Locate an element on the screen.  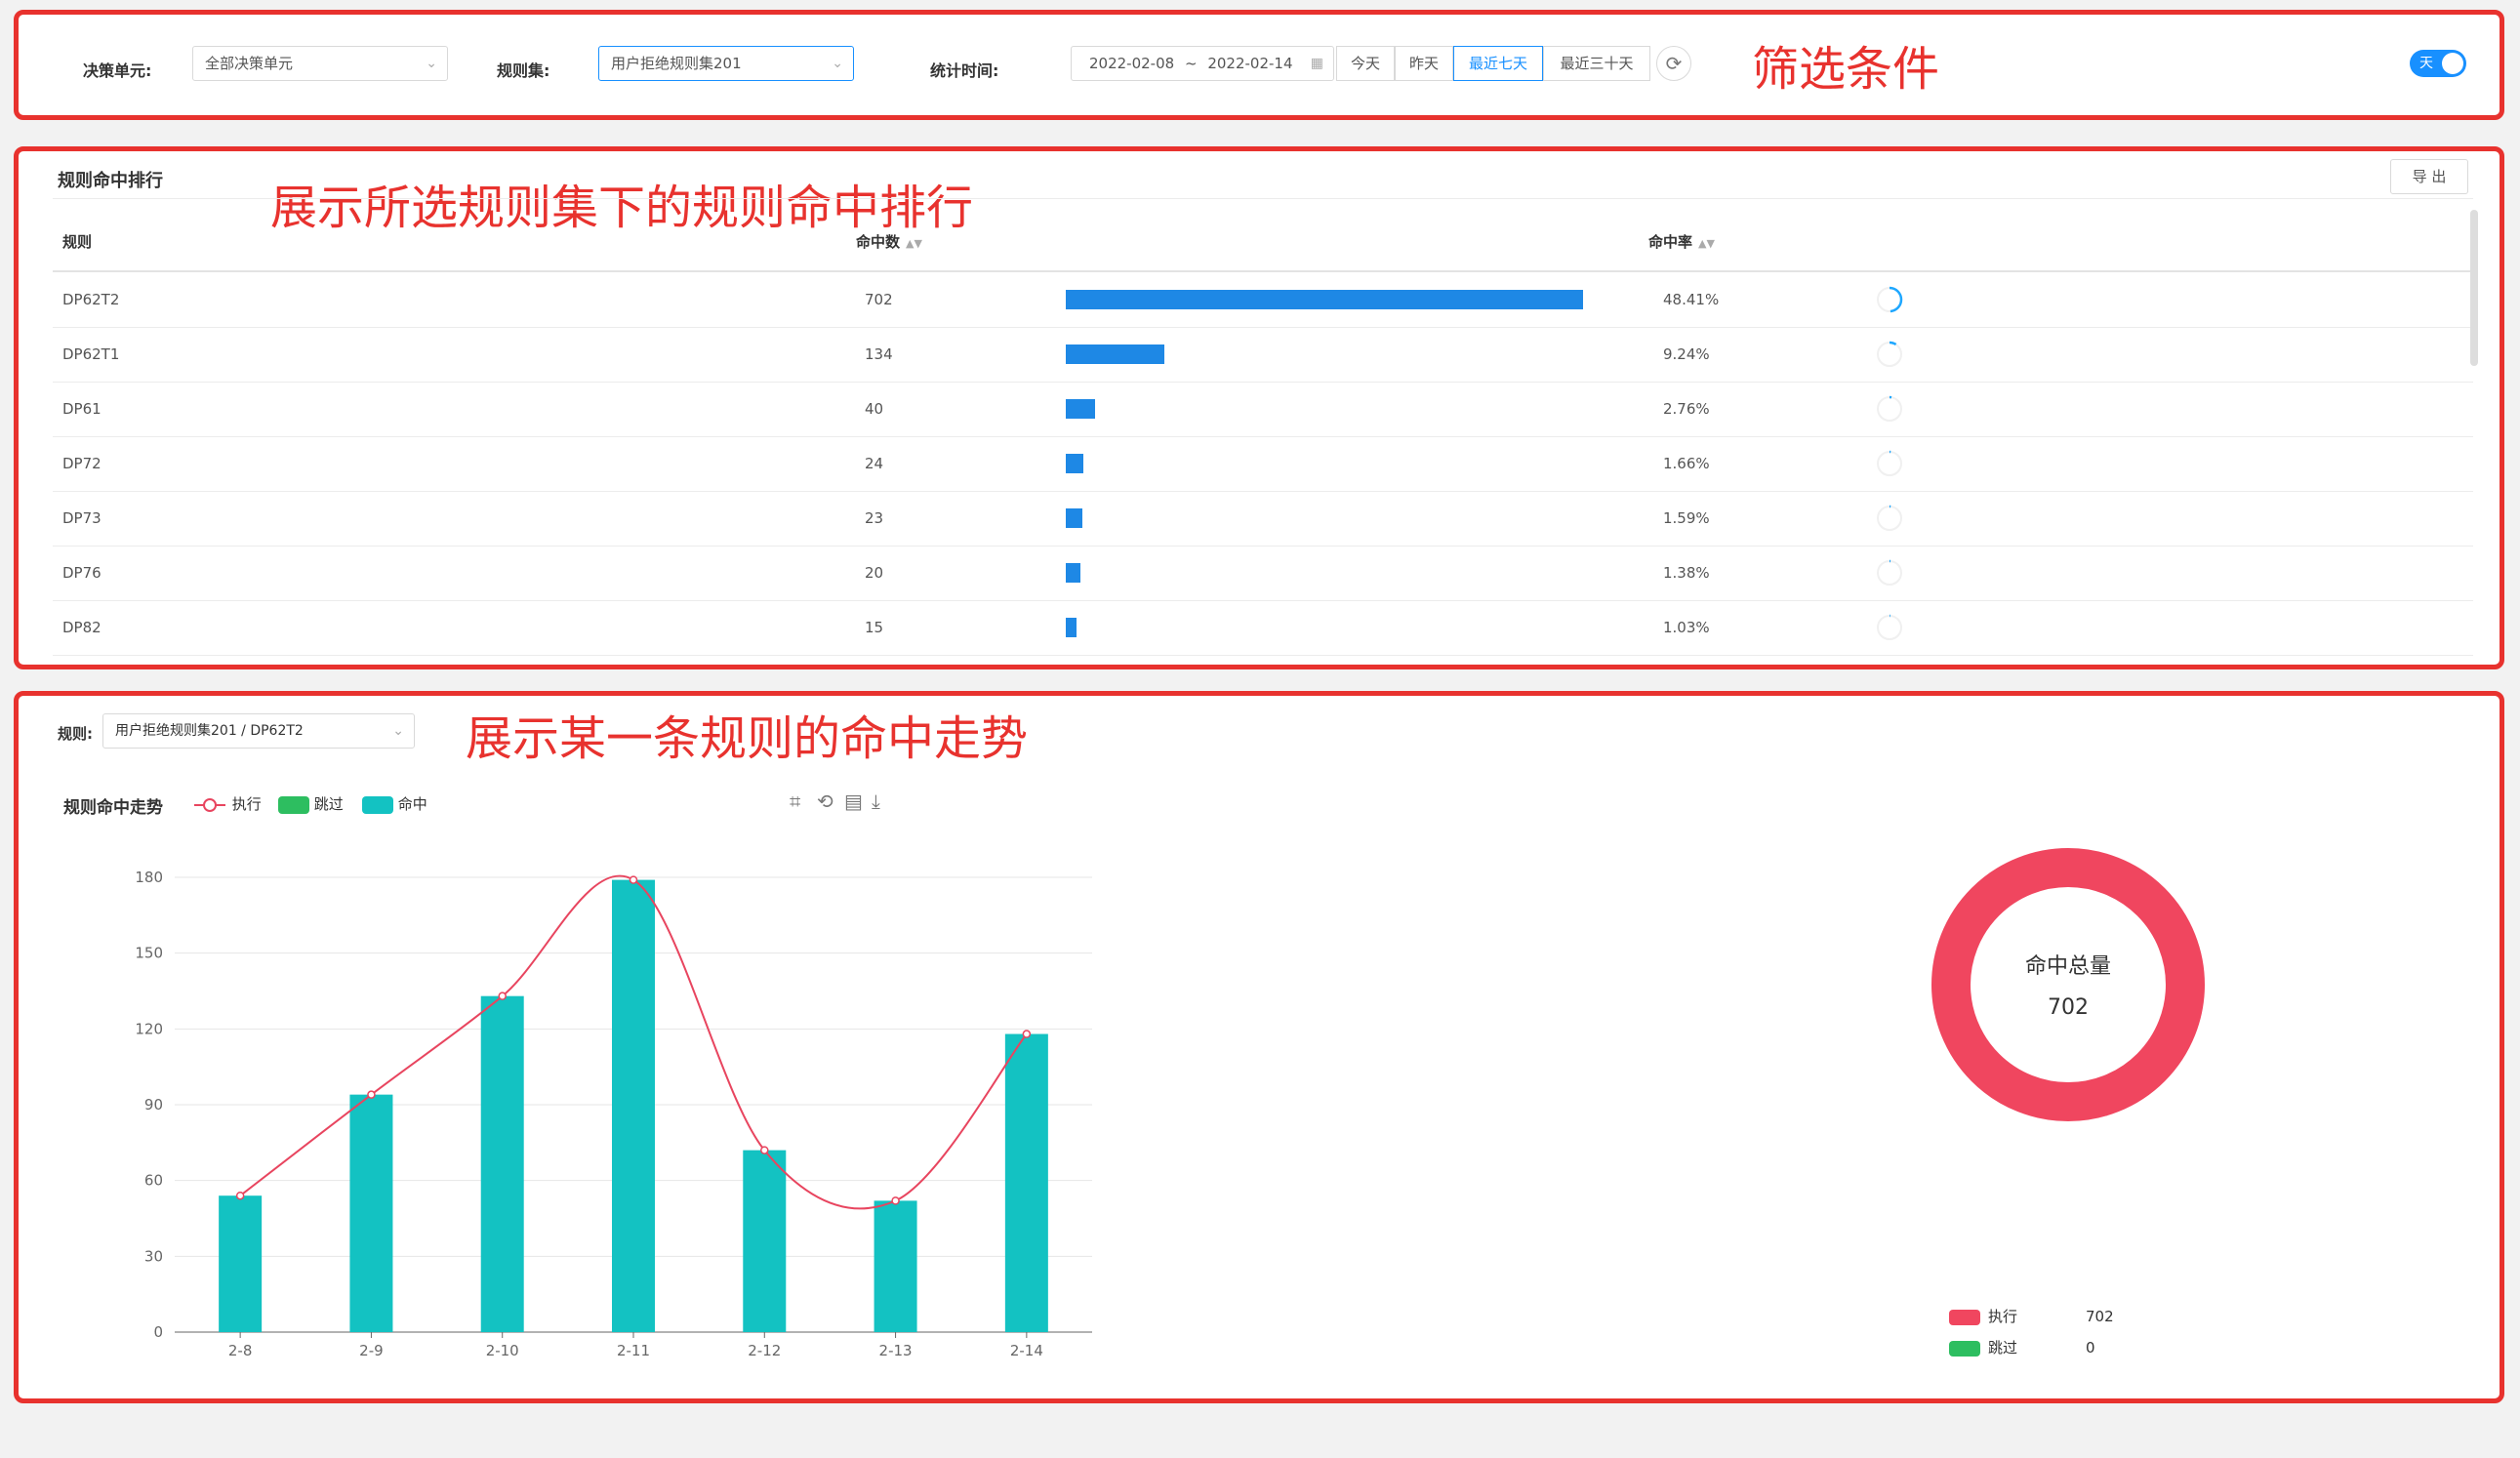
y-tick-label: 150 is located at coordinates (149, 954).